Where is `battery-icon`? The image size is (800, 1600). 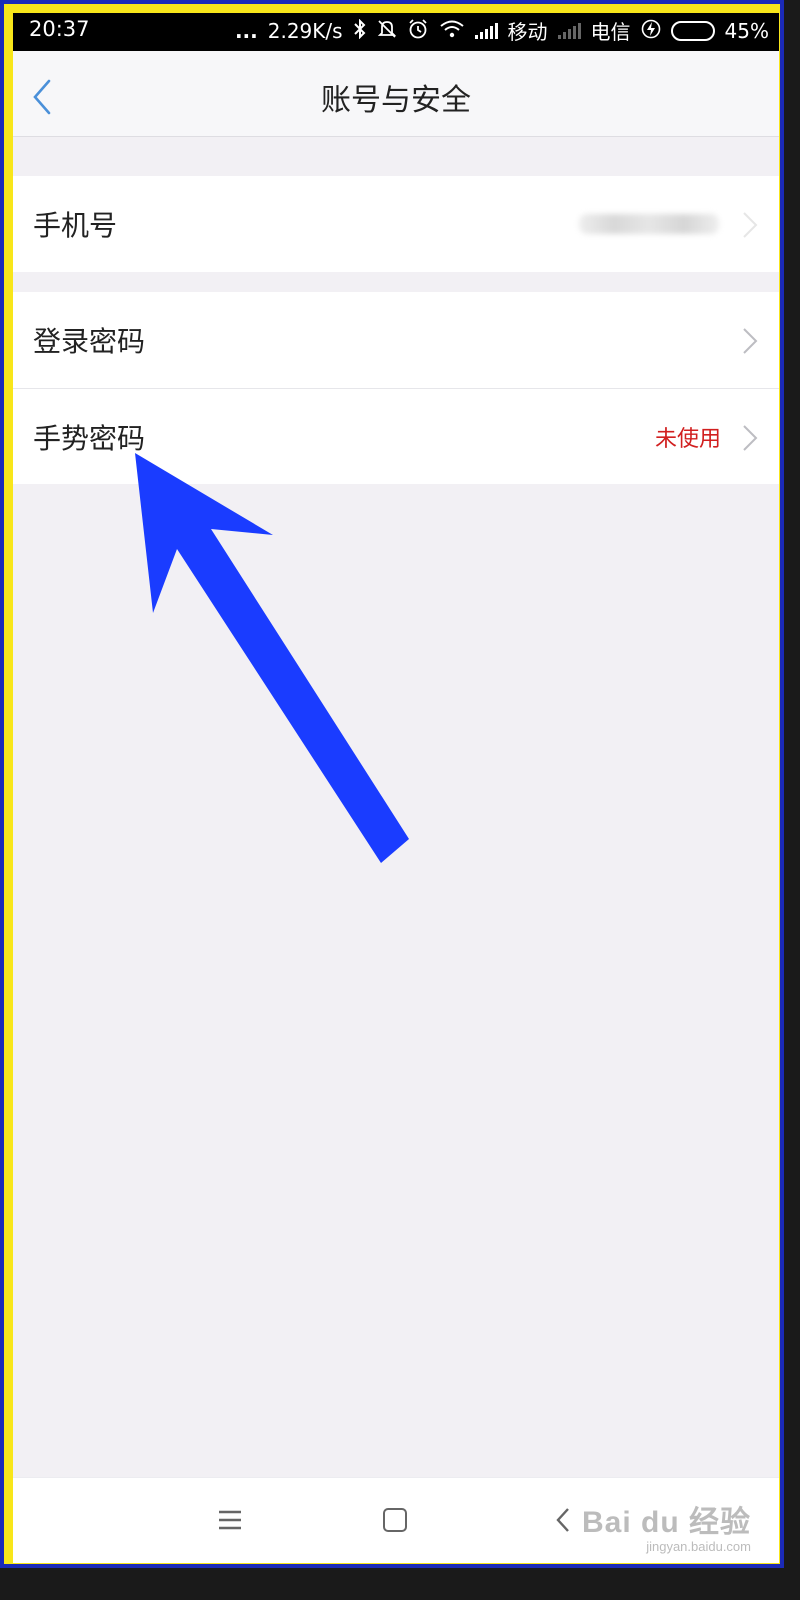
battery-icon is located at coordinates (692, 30).